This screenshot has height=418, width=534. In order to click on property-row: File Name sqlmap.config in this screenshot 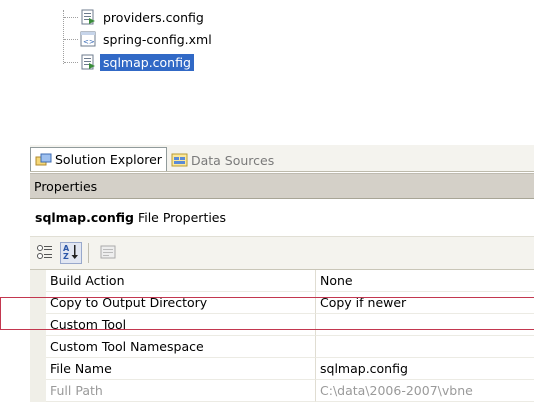, I will do `click(282, 369)`.